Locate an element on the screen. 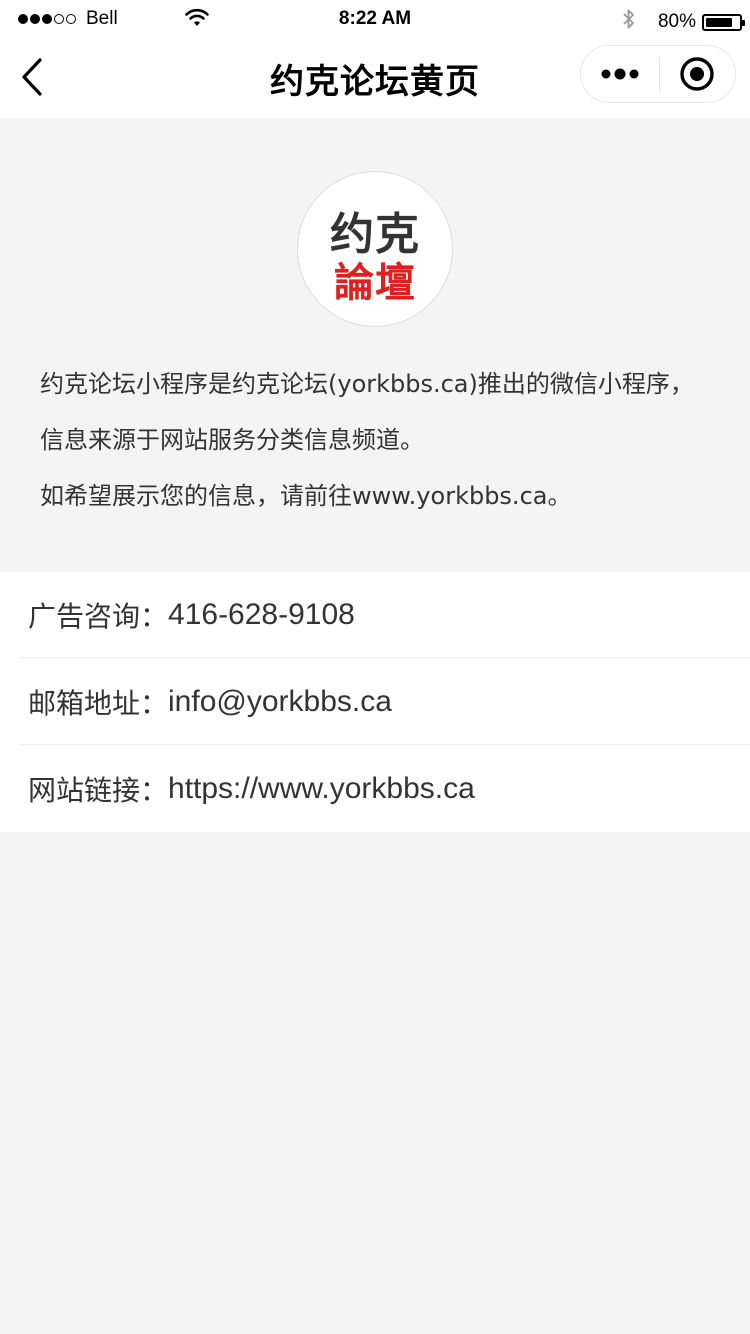 The height and width of the screenshot is (1334, 750). more-button is located at coordinates (620, 74).